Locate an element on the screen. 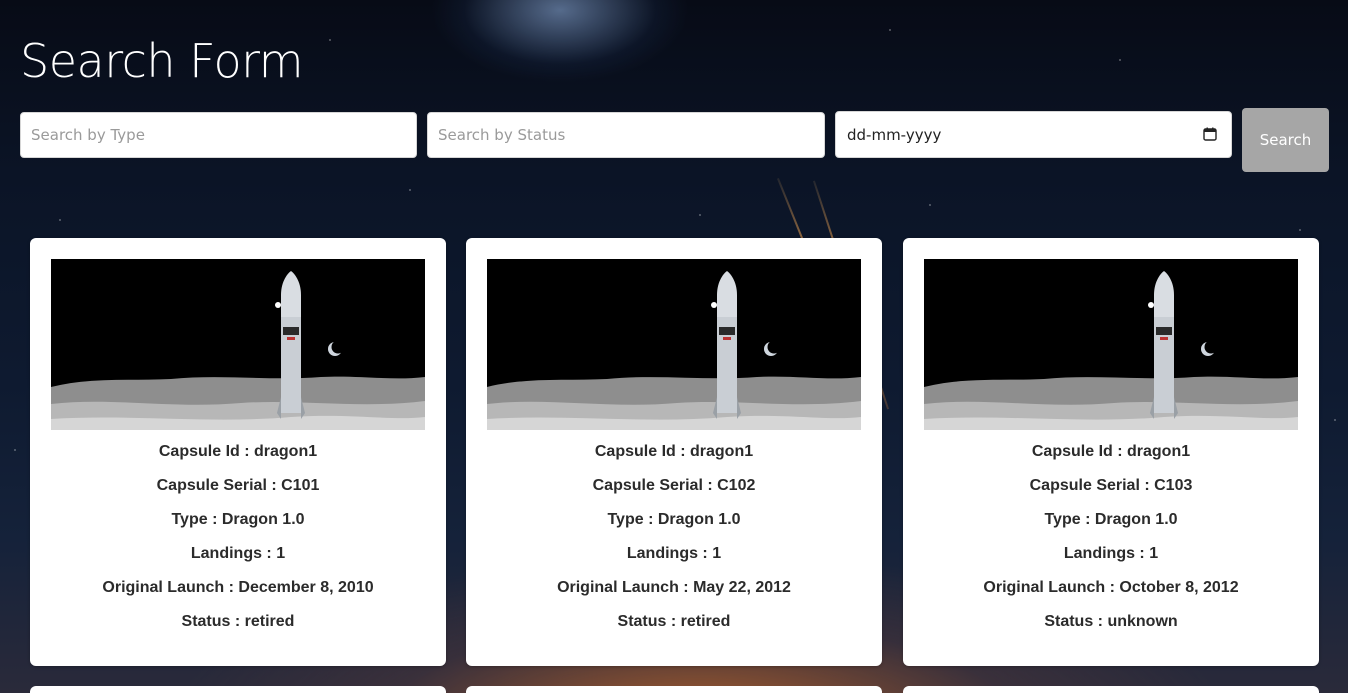 The width and height of the screenshot is (1348, 693). capsule-serial-value: C102 is located at coordinates (736, 485).